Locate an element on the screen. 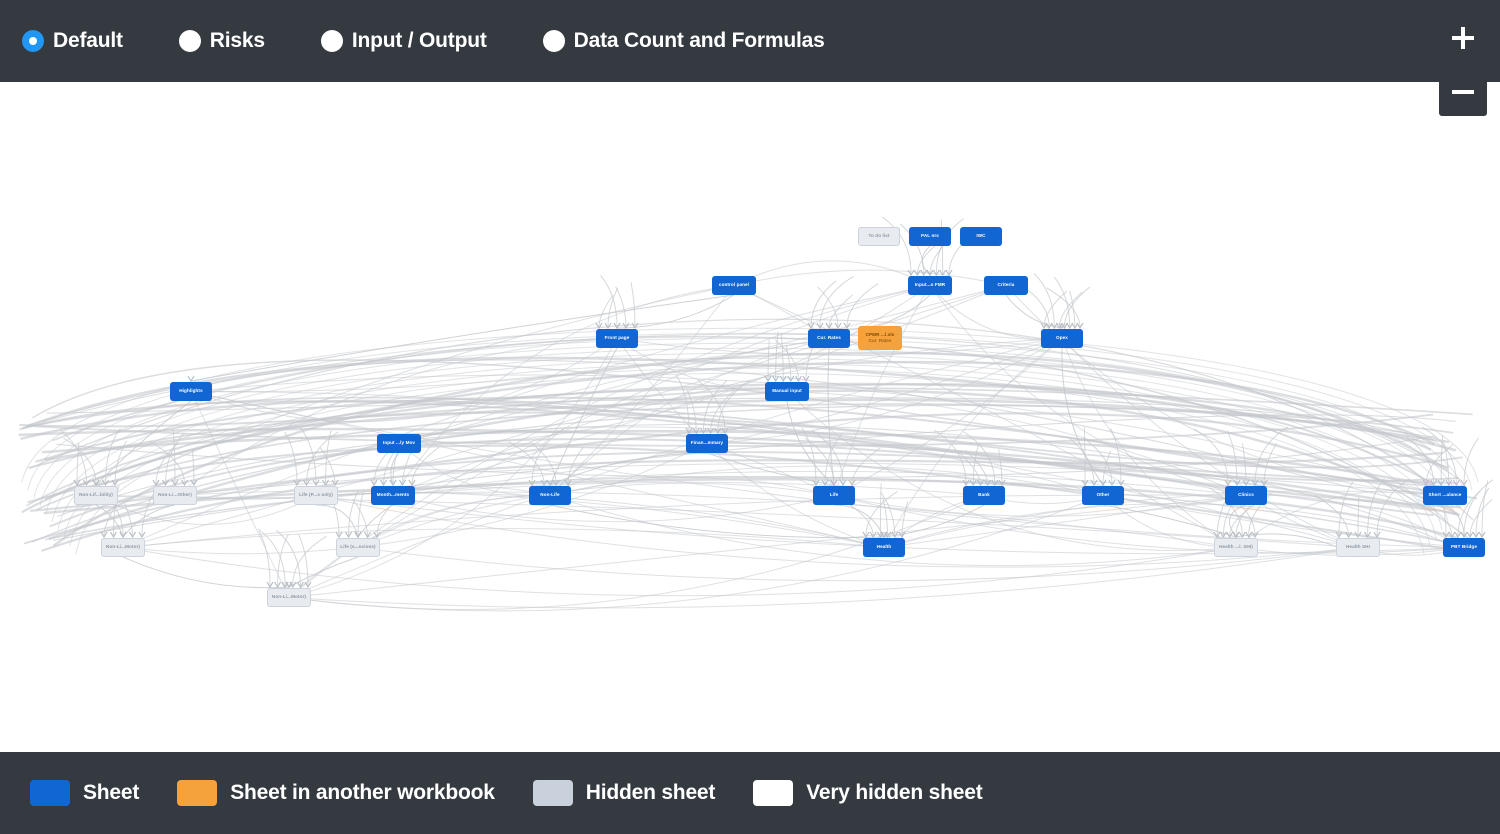 The width and height of the screenshot is (1500, 834). graph-node-opex: Opex is located at coordinates (1062, 338).